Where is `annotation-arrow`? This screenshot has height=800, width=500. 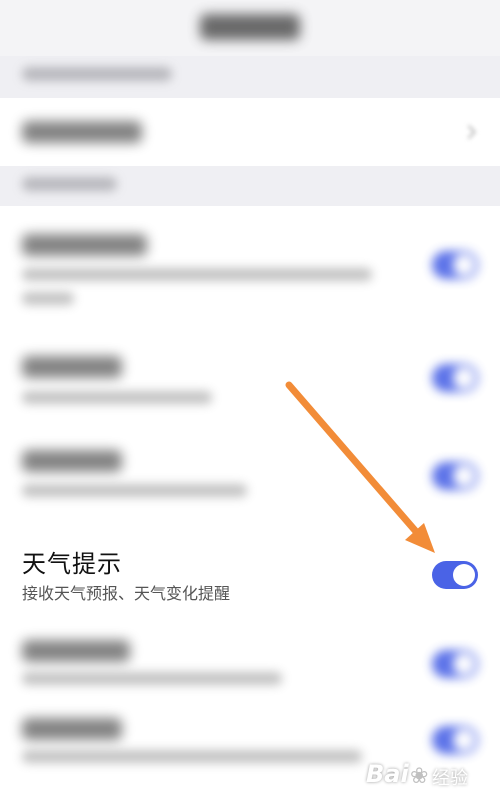 annotation-arrow is located at coordinates (360, 467).